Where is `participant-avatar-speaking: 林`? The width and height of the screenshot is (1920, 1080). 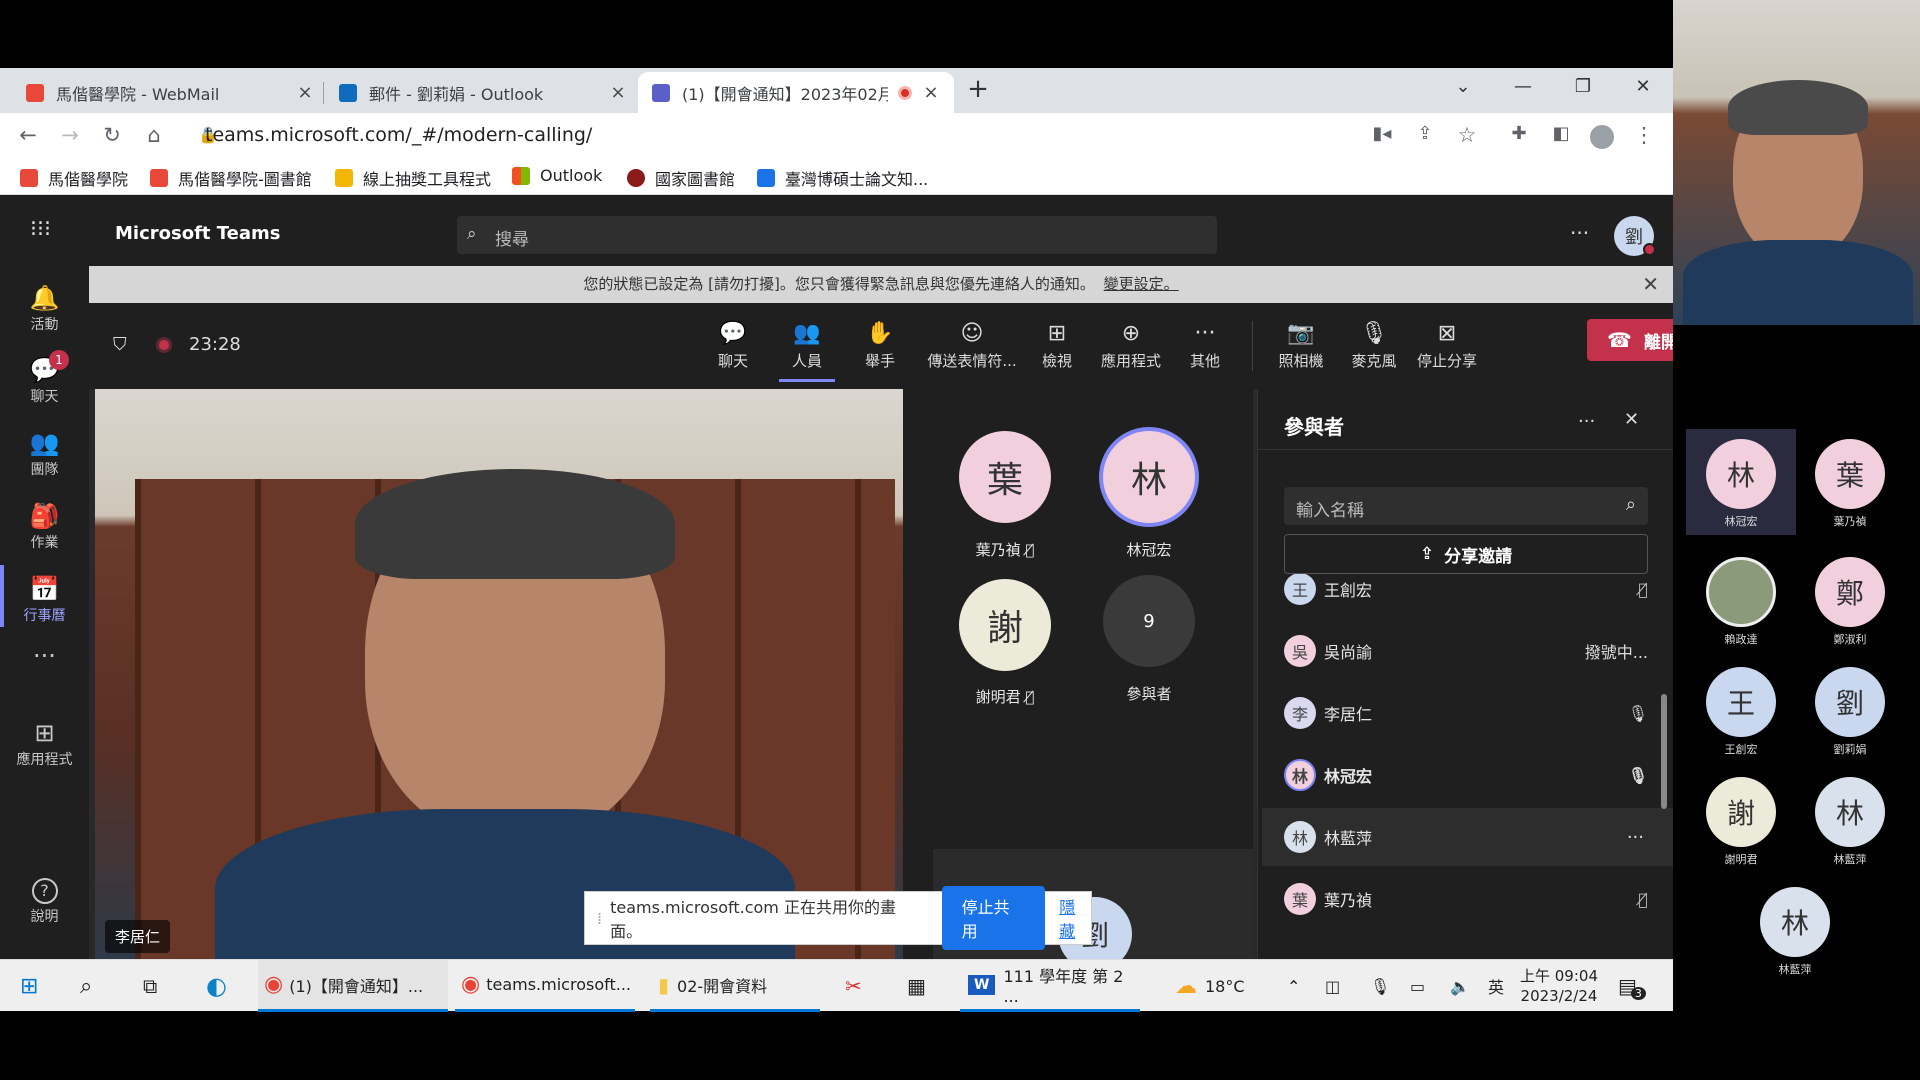 participant-avatar-speaking: 林 is located at coordinates (1149, 477).